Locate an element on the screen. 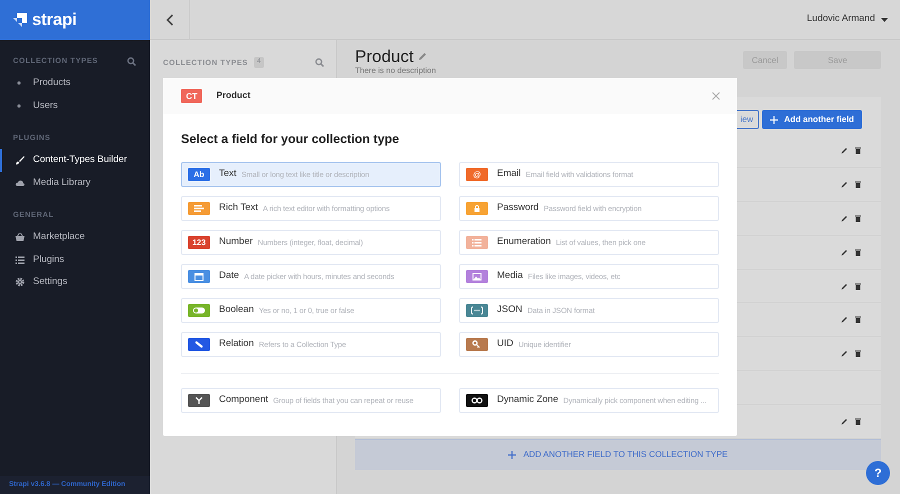  sidebar-item: Media Library is located at coordinates (75, 183).